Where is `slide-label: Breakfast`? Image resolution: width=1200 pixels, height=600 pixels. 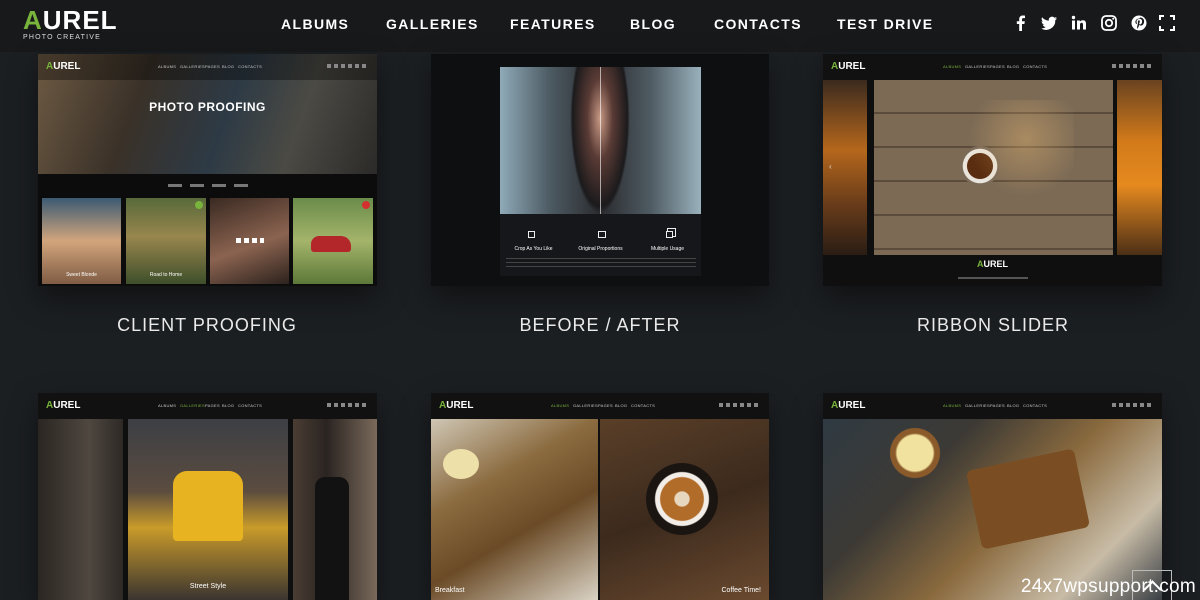 slide-label: Breakfast is located at coordinates (450, 590).